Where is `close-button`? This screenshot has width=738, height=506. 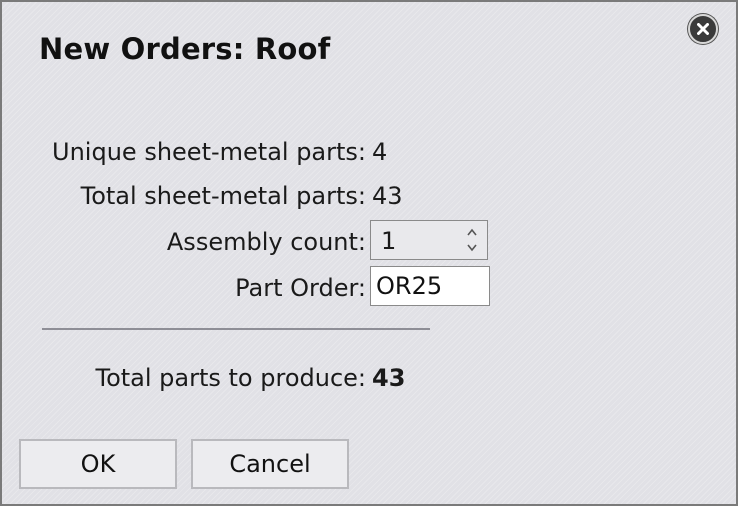 close-button is located at coordinates (703, 29).